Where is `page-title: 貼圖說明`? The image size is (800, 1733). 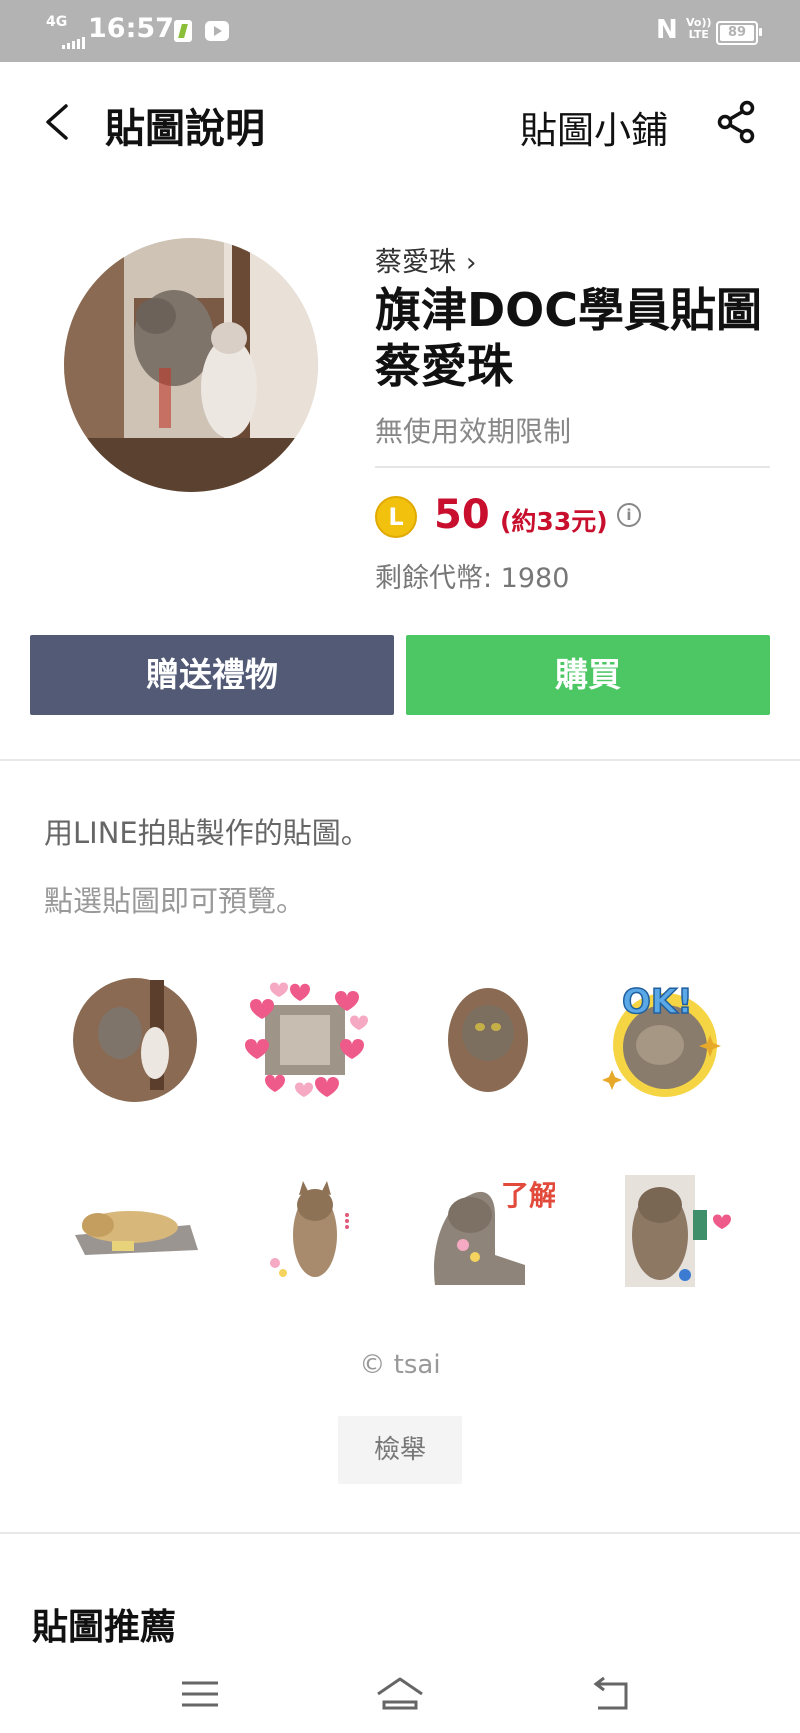 page-title: 貼圖說明 is located at coordinates (185, 129).